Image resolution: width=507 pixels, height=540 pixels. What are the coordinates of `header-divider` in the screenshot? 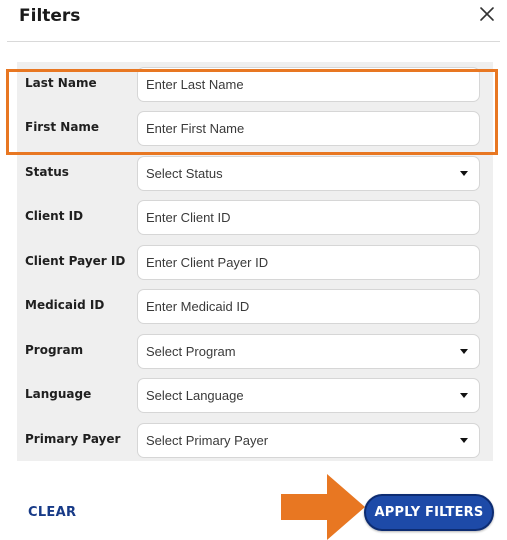 It's located at (253, 41).